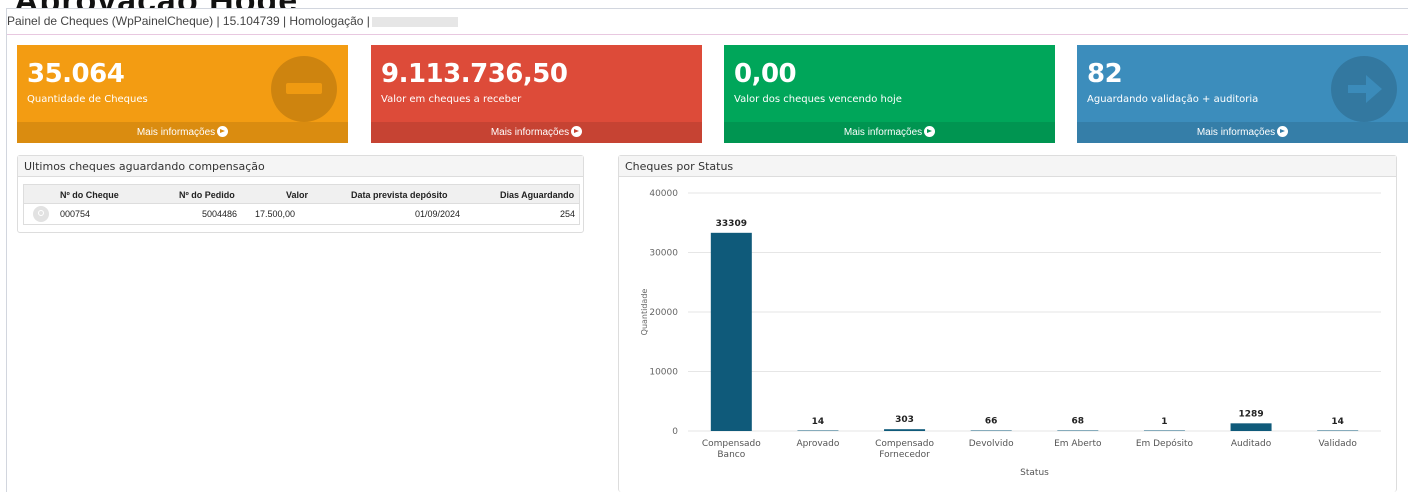 The height and width of the screenshot is (492, 1408). What do you see at coordinates (300, 166) in the screenshot?
I see `panel-title: Ultimos cheques aguardando compensação` at bounding box center [300, 166].